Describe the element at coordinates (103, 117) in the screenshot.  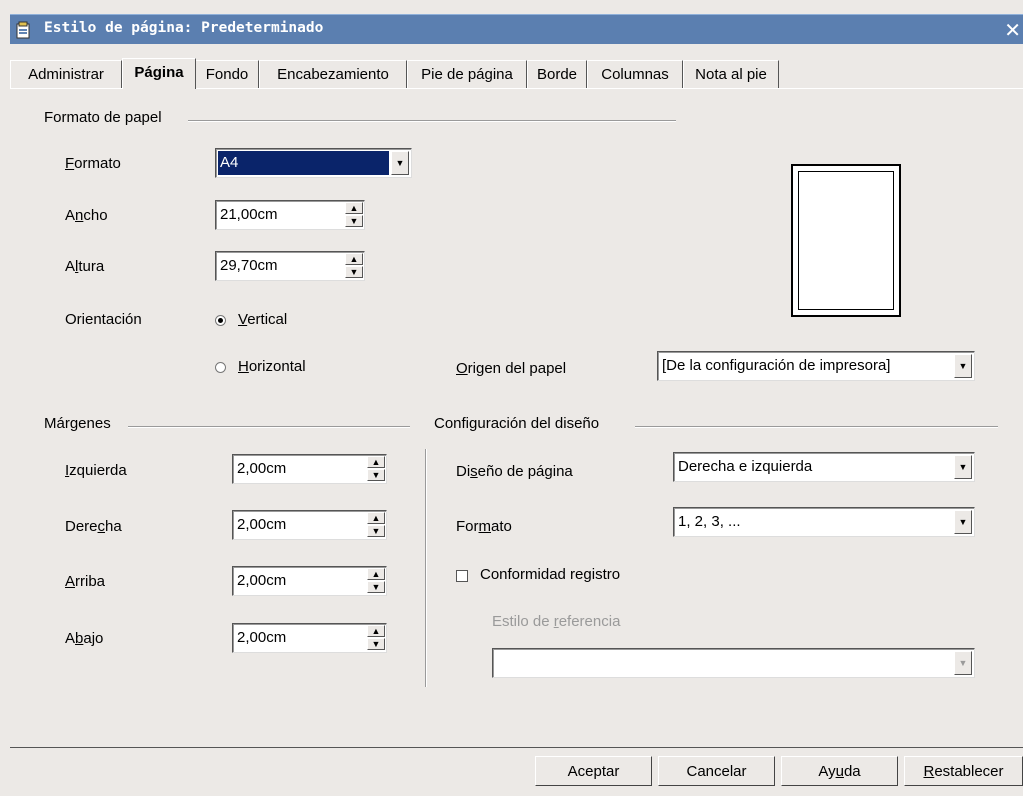
I see `paper-format-group-label: Formato de papel` at that location.